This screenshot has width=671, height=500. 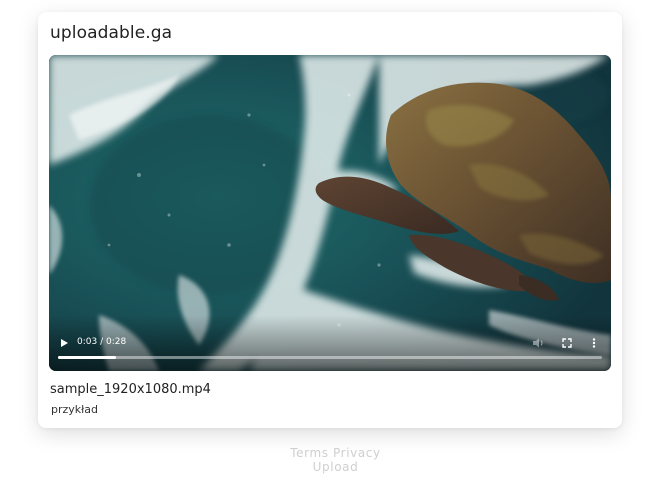 I want to click on more-vertical-icon, so click(x=594, y=343).